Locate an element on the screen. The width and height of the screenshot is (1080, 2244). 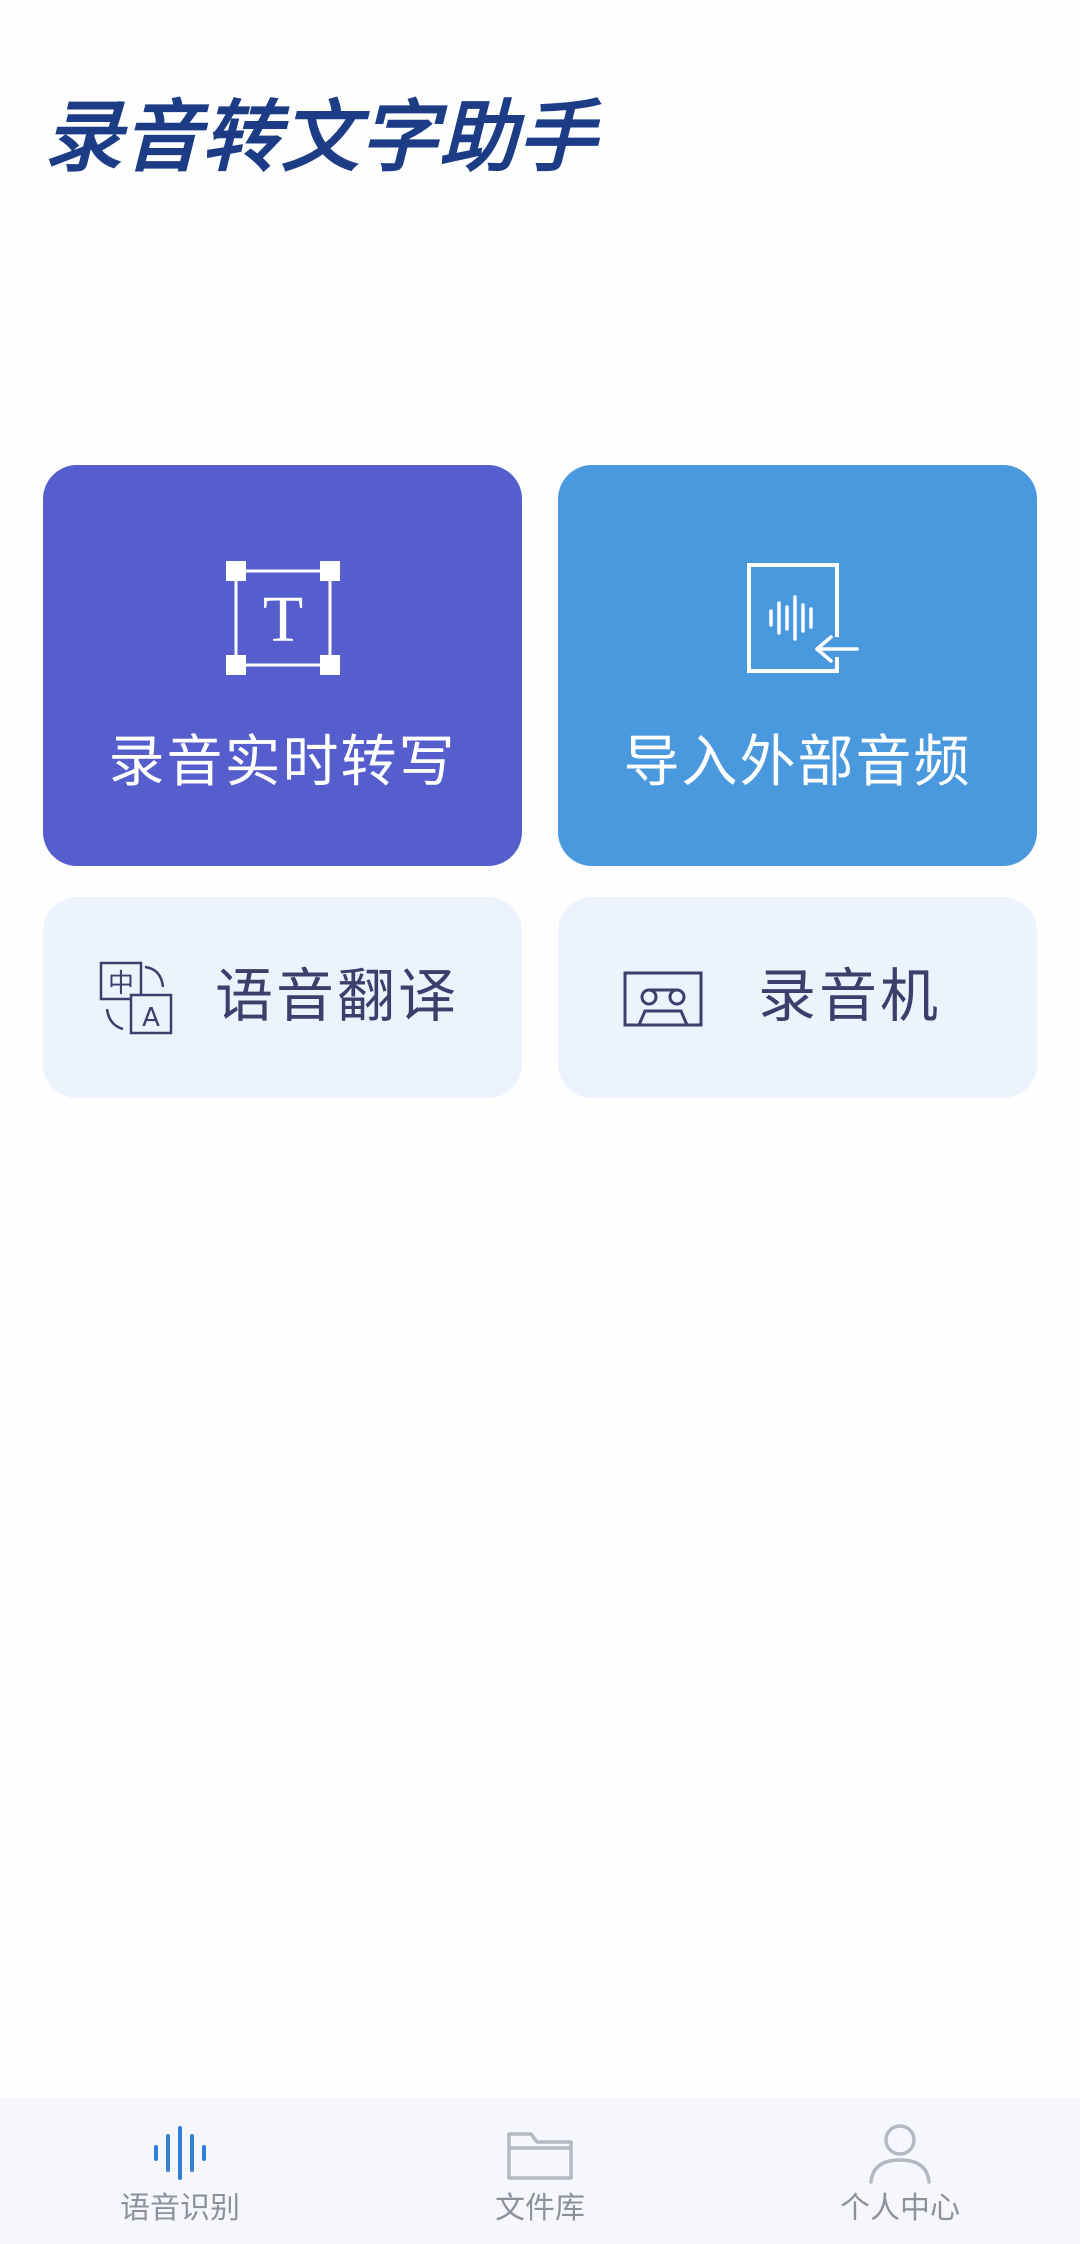
tab-speech-recognition: 语音识别 is located at coordinates (180, 2171).